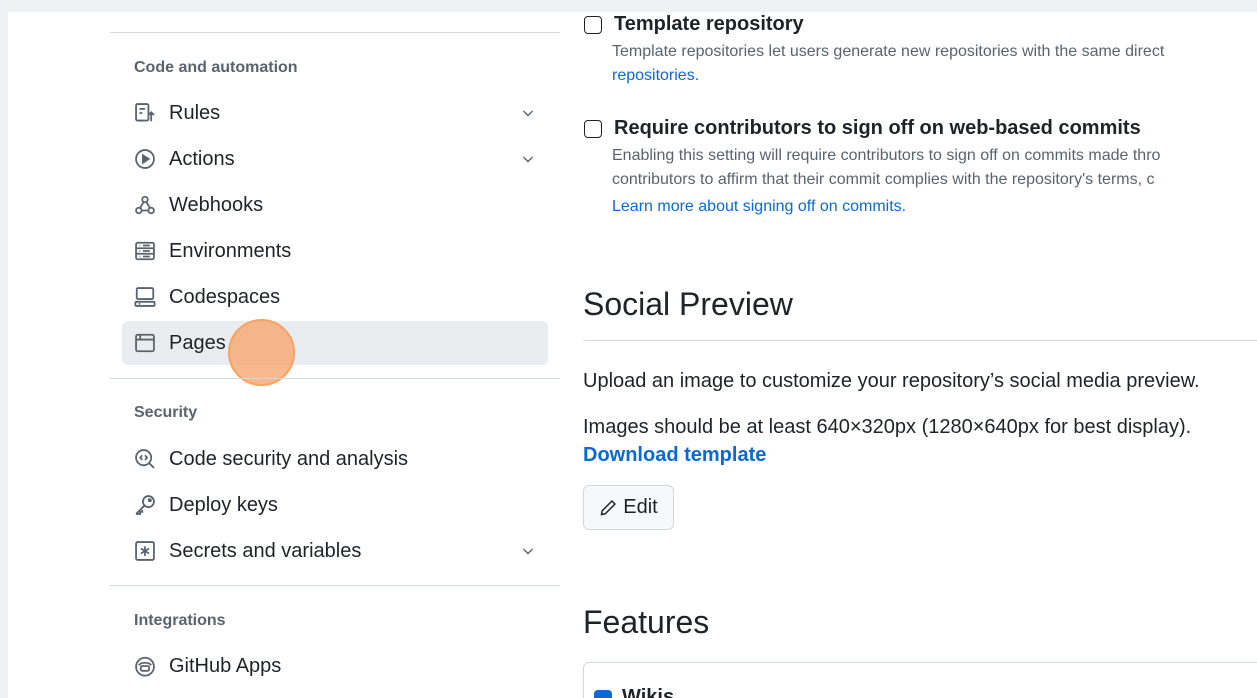 The width and height of the screenshot is (1257, 698). Describe the element at coordinates (335, 343) in the screenshot. I see `sidebar-item-pages: Pages` at that location.